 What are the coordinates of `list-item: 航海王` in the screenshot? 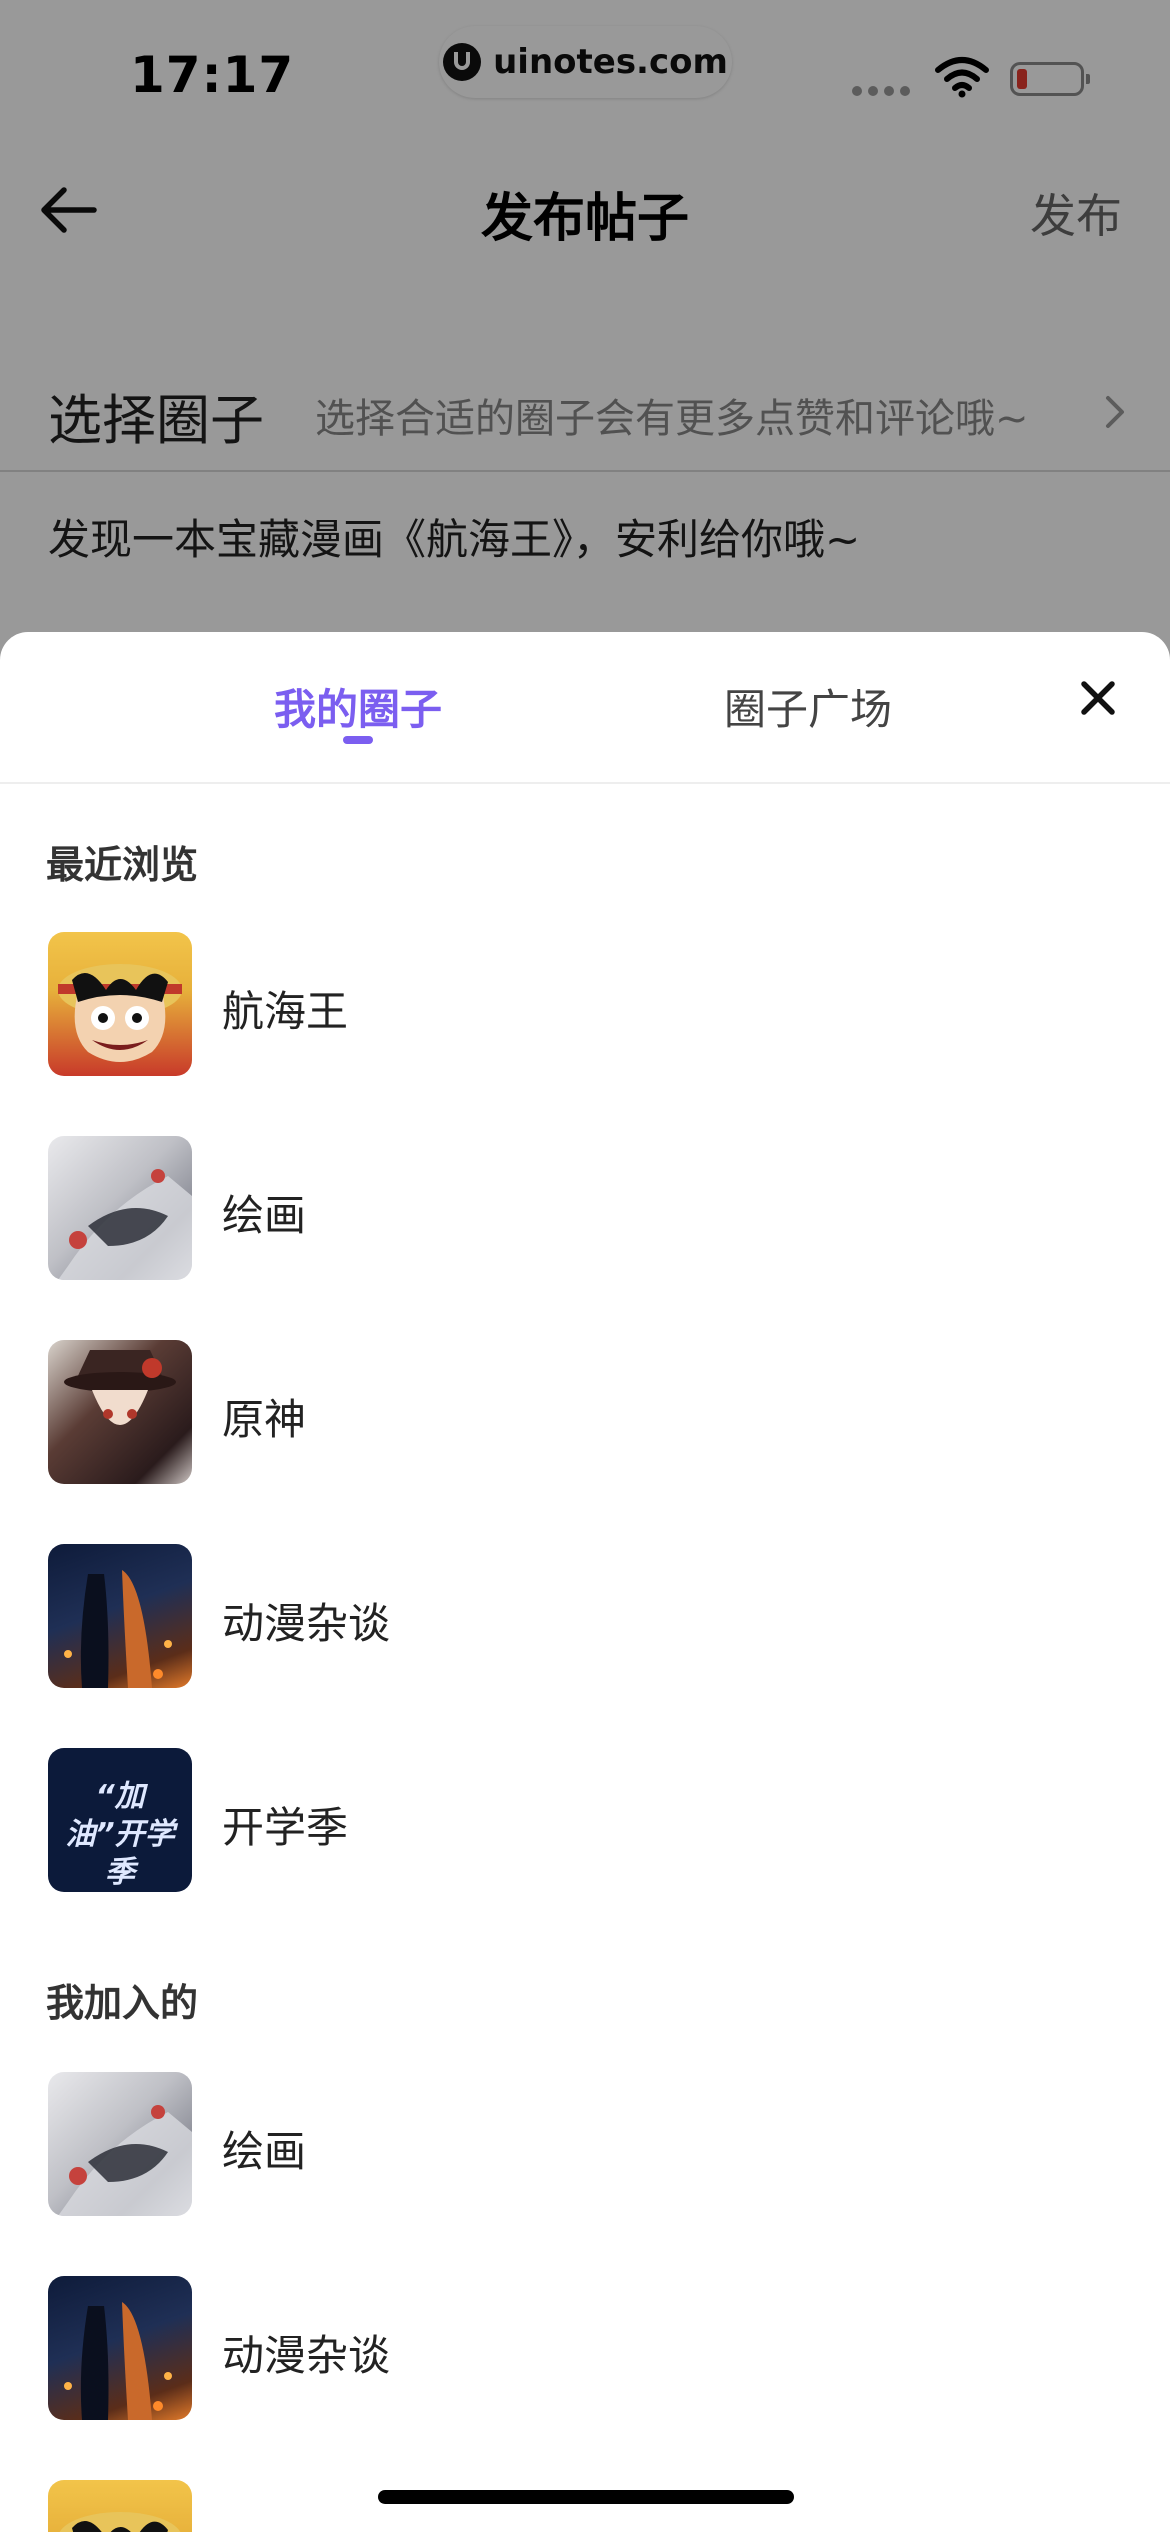 It's located at (588, 1005).